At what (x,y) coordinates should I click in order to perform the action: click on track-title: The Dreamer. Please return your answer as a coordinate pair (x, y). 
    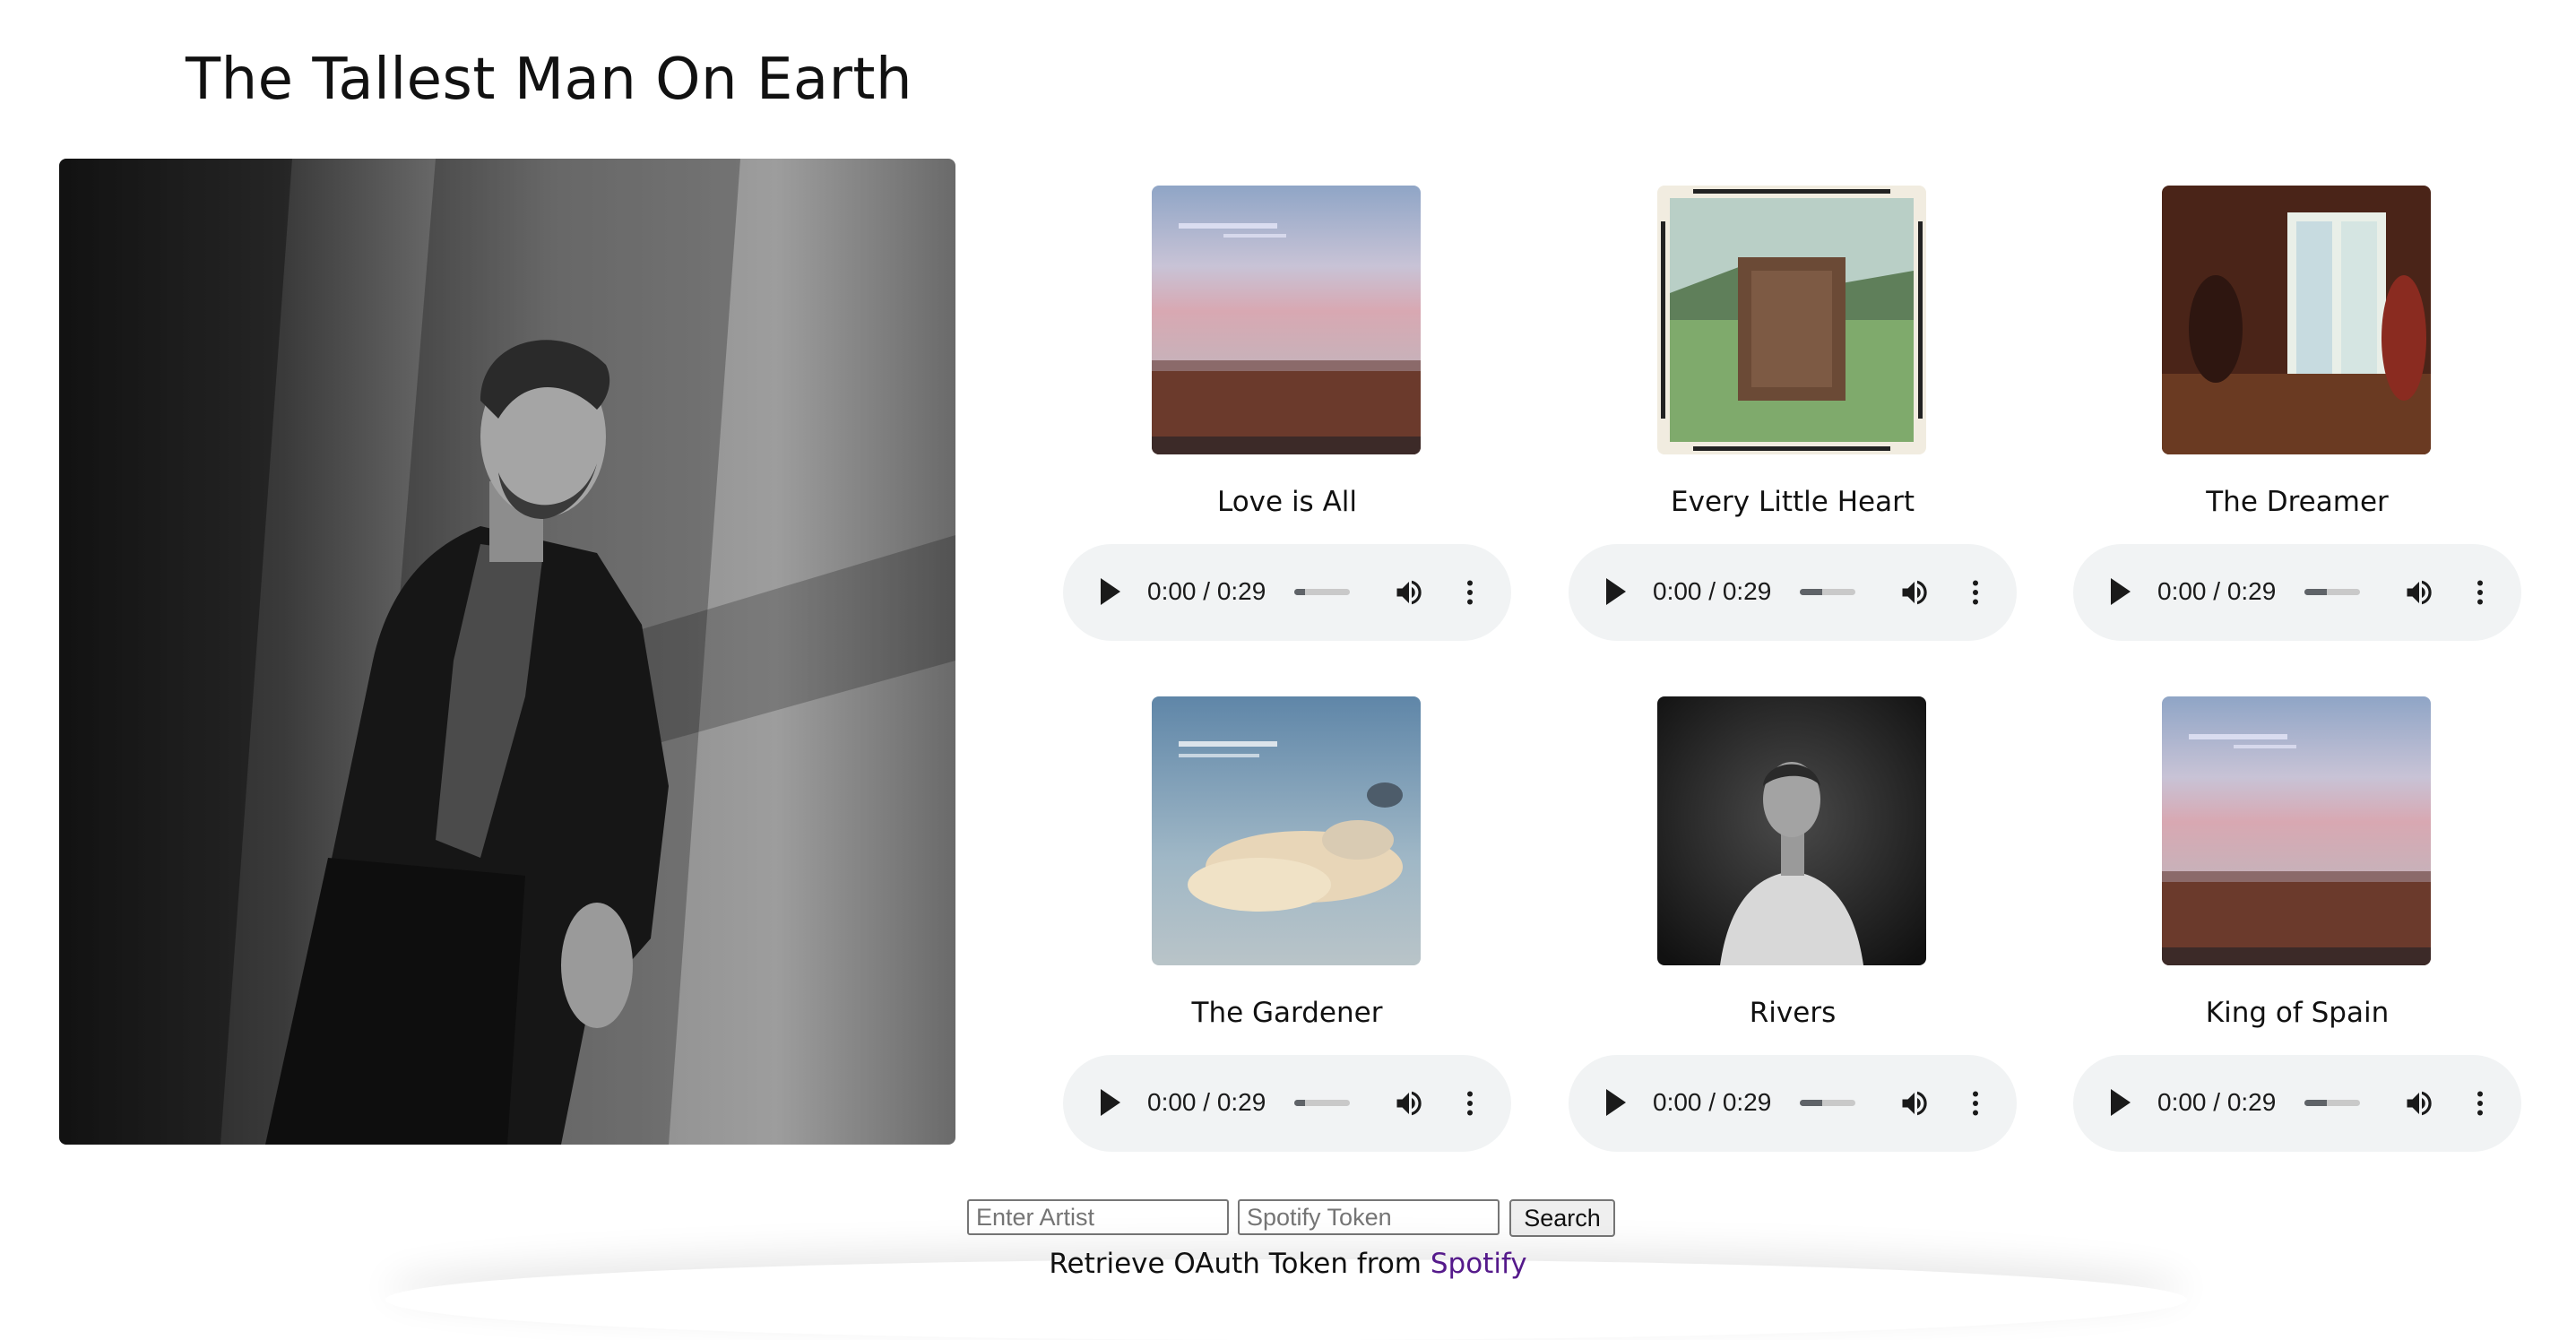
    Looking at the image, I should click on (2297, 502).